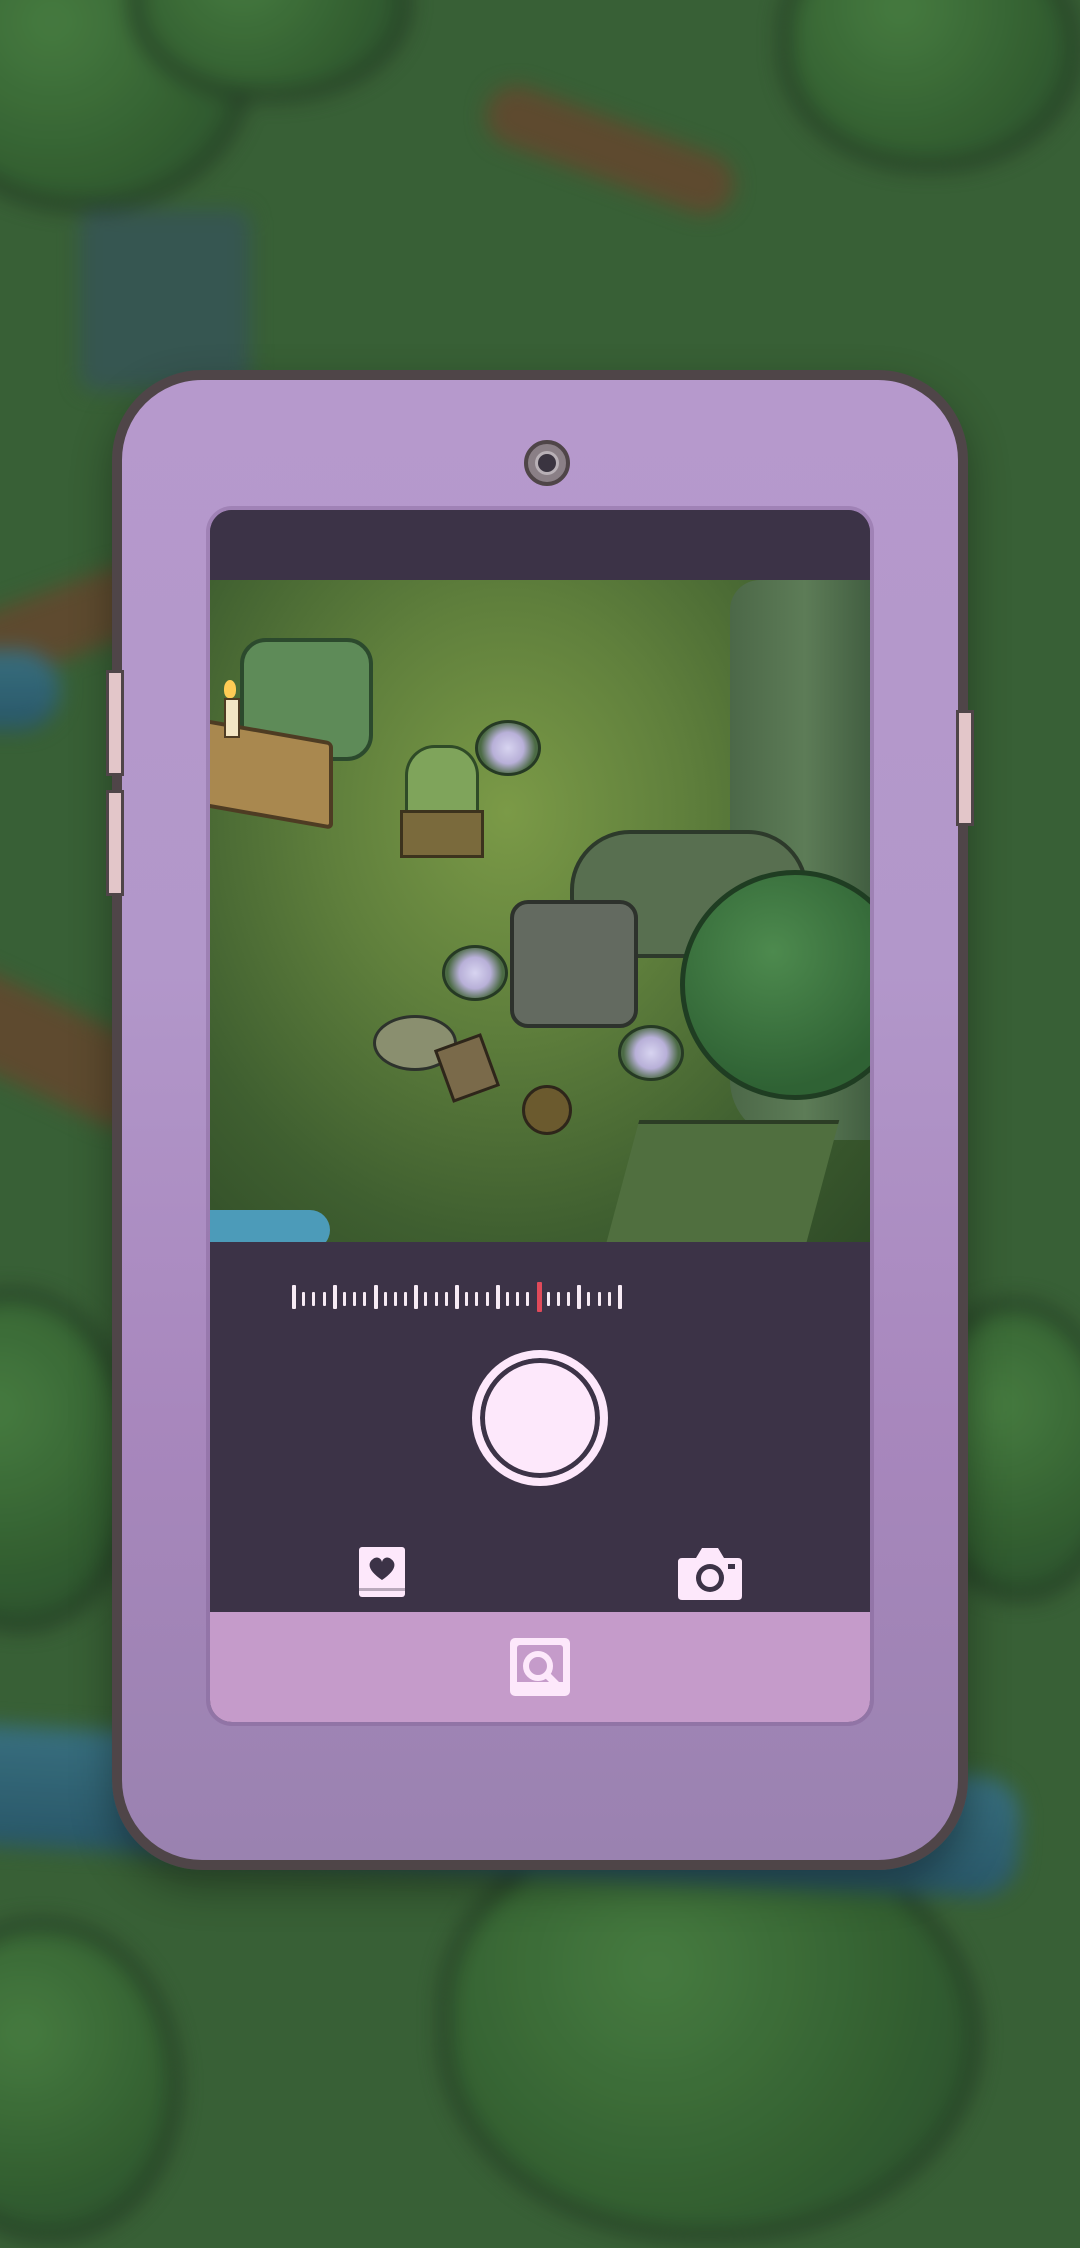  What do you see at coordinates (540, 1418) in the screenshot?
I see `shutter-button` at bounding box center [540, 1418].